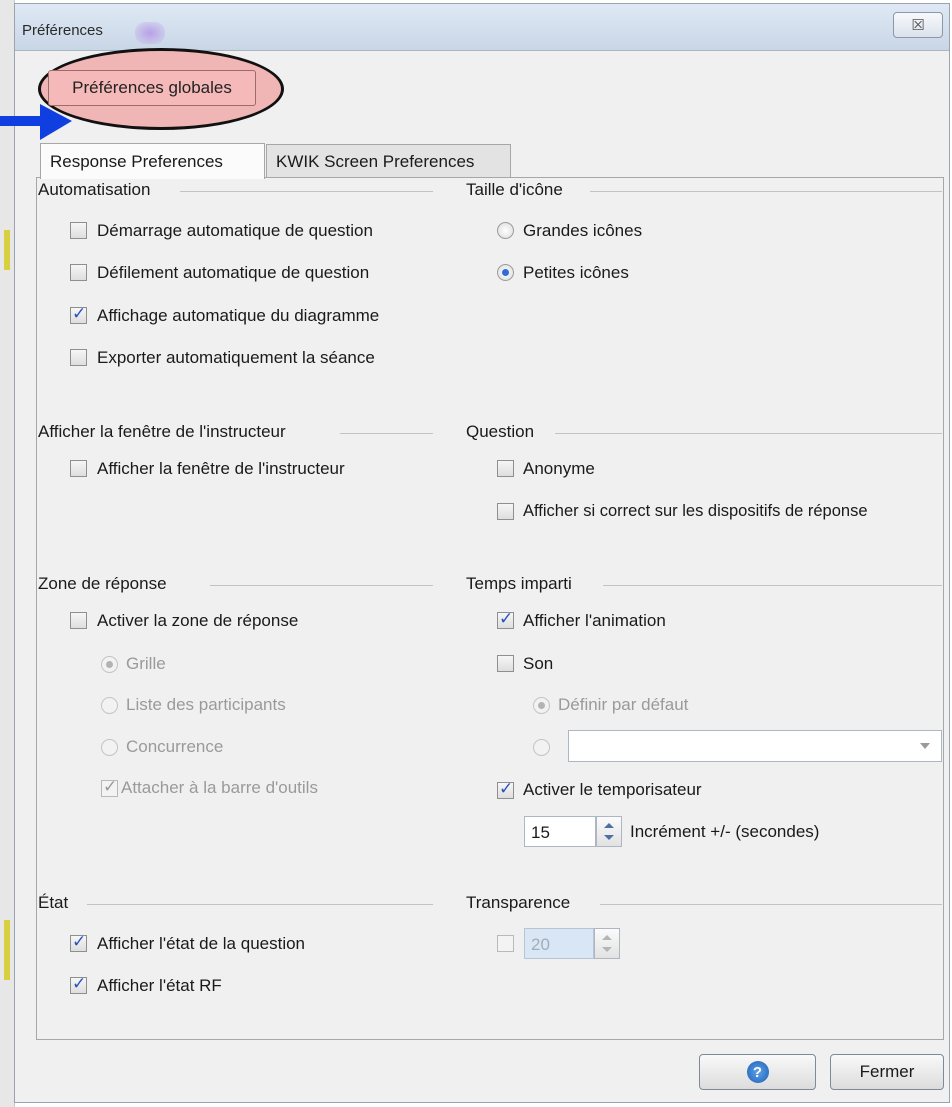 The height and width of the screenshot is (1107, 952). What do you see at coordinates (198, 620) in the screenshot?
I see `checkbox-label: Activer la zone de réponse` at bounding box center [198, 620].